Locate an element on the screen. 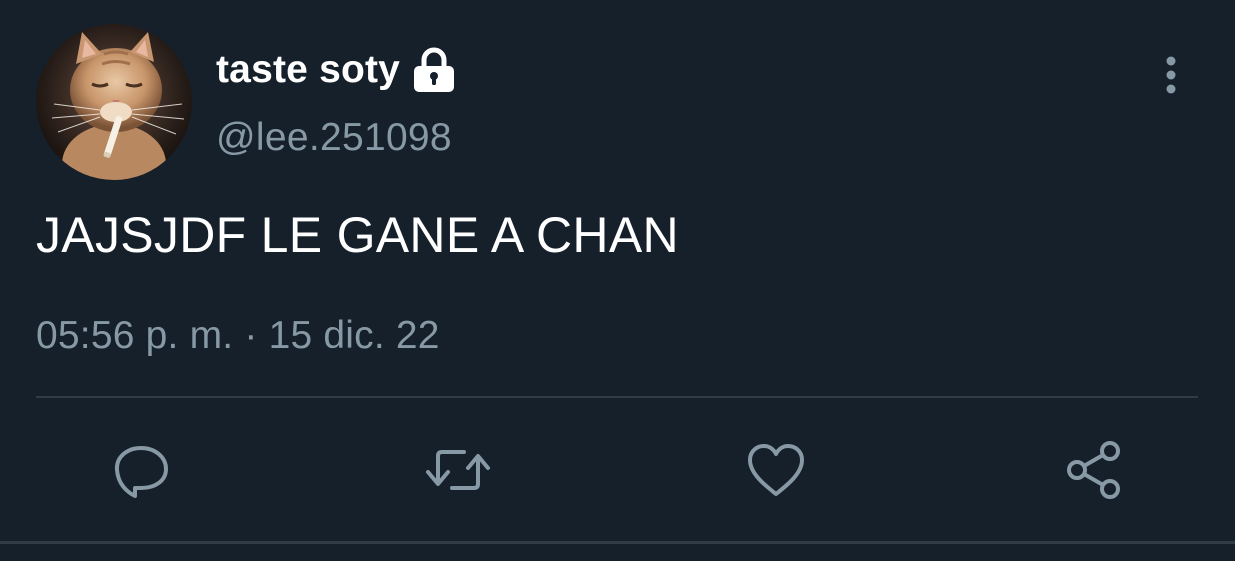 Image resolution: width=1235 pixels, height=561 pixels. like-button is located at coordinates (776, 470).